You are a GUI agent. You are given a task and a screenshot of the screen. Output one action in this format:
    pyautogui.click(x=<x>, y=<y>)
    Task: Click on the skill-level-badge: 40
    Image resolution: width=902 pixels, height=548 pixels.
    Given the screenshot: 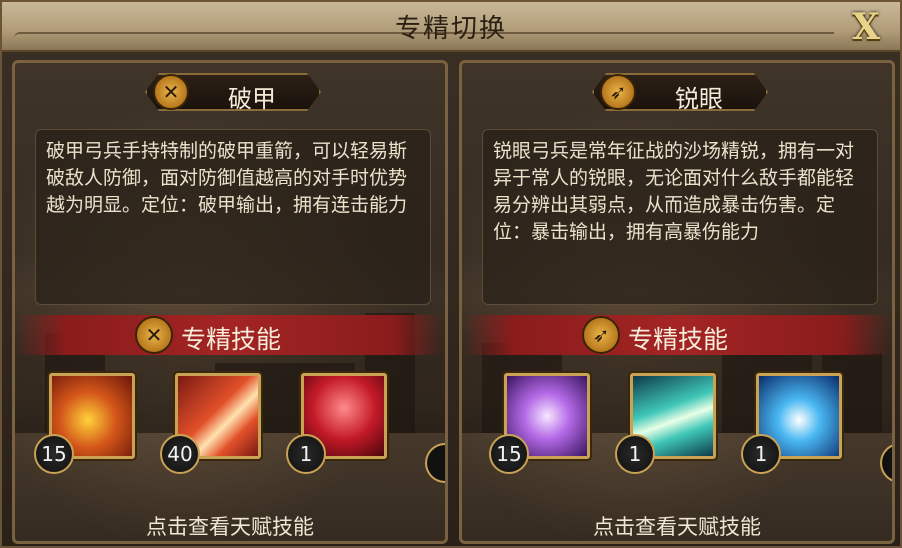 What is the action you would take?
    pyautogui.click(x=180, y=454)
    